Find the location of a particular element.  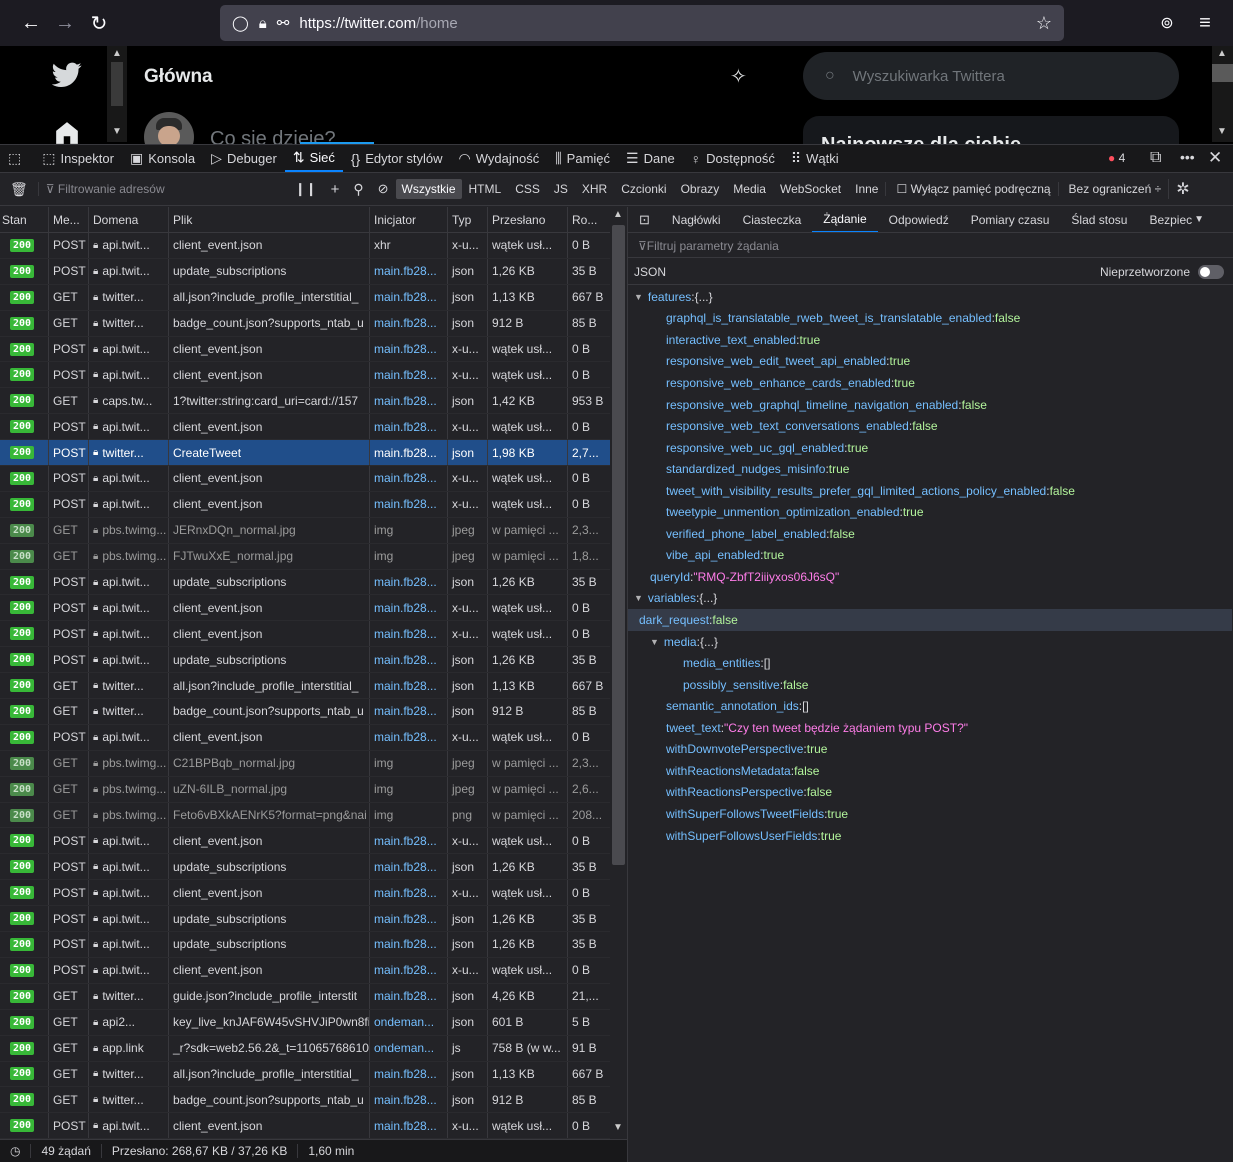

forward-arrow-icon: → is located at coordinates (65, 23).